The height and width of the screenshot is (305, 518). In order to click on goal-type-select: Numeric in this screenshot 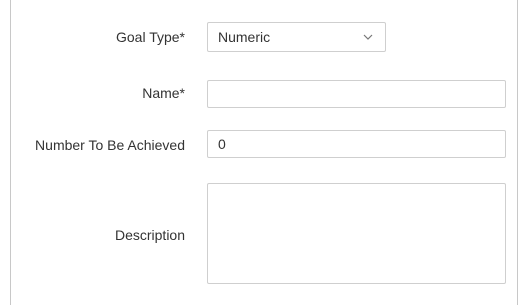, I will do `click(296, 37)`.